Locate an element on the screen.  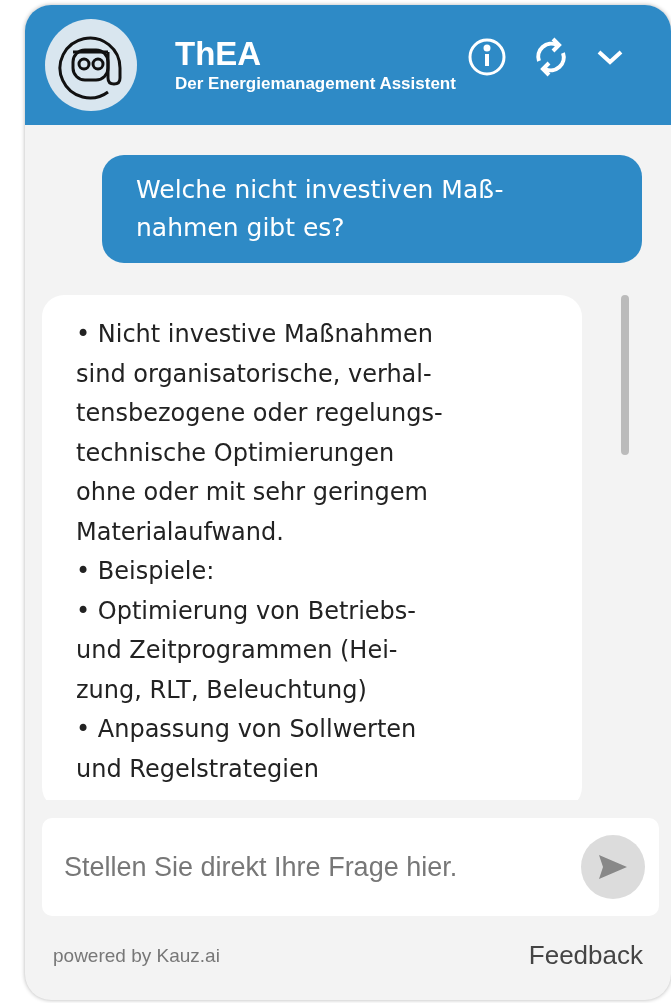
scrollbar-thumb is located at coordinates (625, 375).